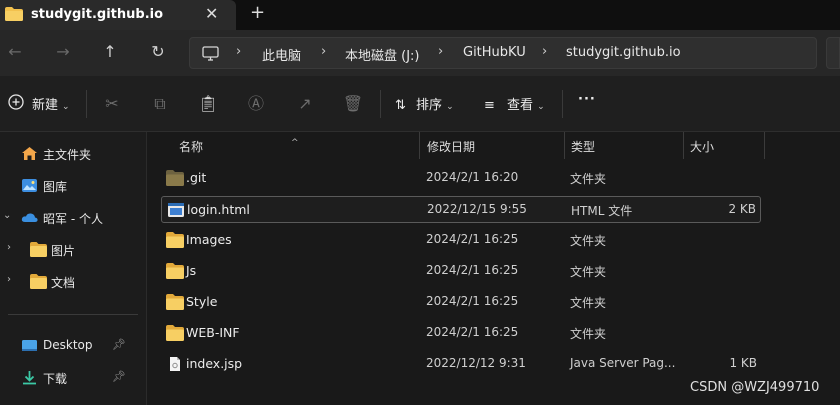  Describe the element at coordinates (833, 53) in the screenshot. I see `search-box` at that location.